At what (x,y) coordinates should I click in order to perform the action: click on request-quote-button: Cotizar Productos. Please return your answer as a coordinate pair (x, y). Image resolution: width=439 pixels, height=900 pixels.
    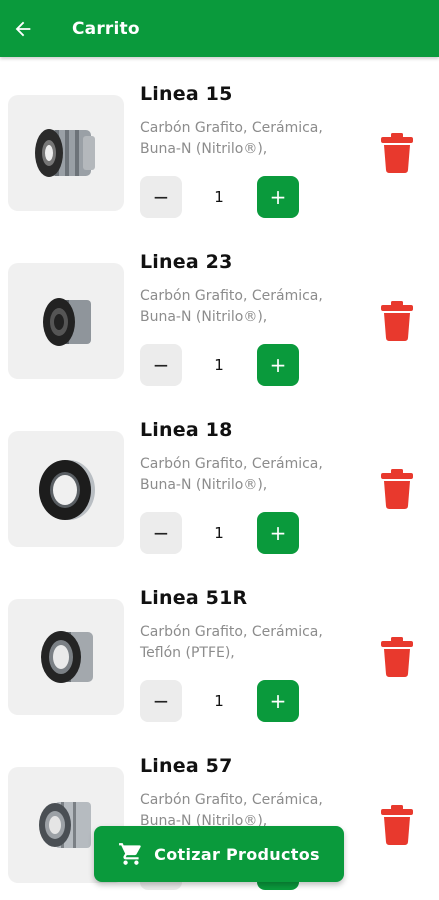
    Looking at the image, I should click on (219, 854).